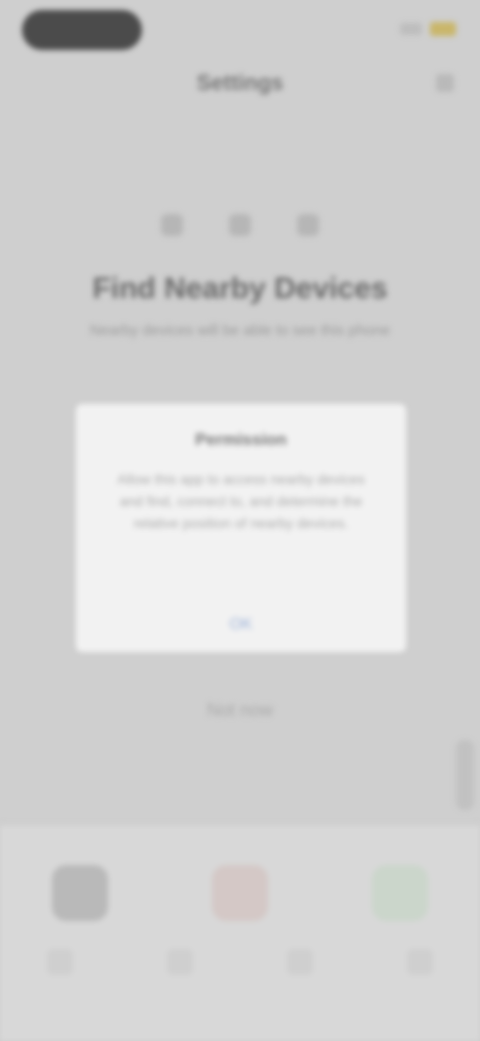 The height and width of the screenshot is (1041, 480). What do you see at coordinates (443, 29) in the screenshot?
I see `battery-icon` at bounding box center [443, 29].